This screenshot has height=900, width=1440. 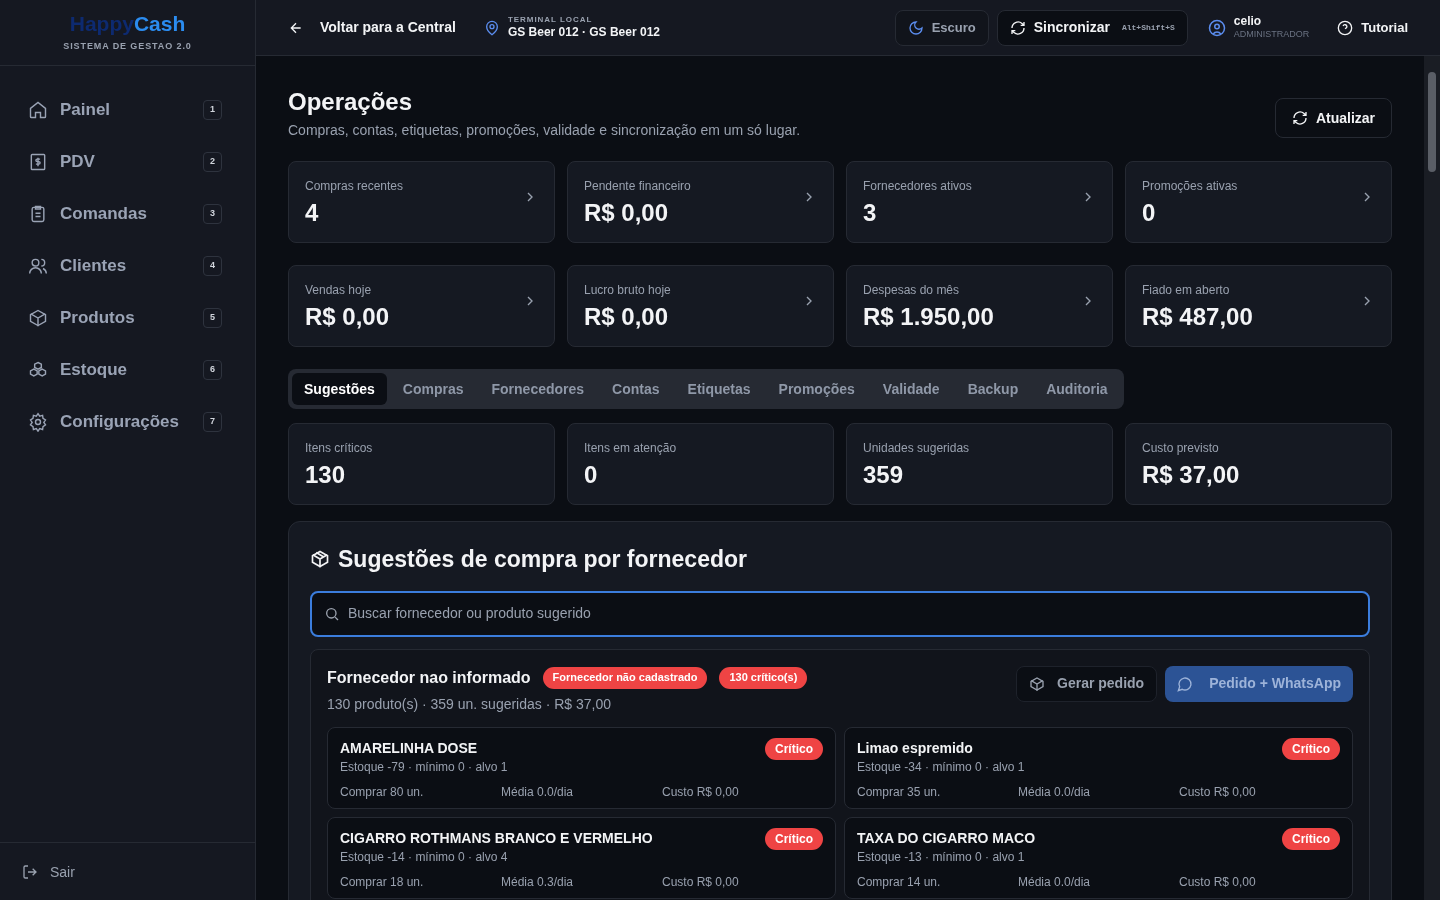 I want to click on stock-info: Estoque -34 · mínimo 0 · alvo 1, so click(x=941, y=767).